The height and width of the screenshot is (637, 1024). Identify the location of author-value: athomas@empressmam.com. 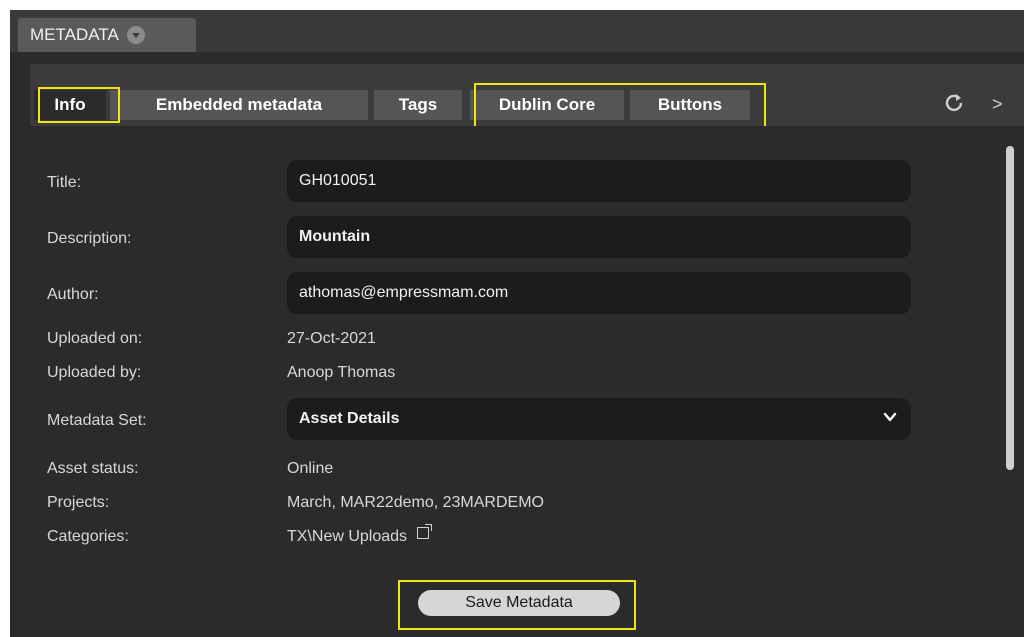
(404, 292).